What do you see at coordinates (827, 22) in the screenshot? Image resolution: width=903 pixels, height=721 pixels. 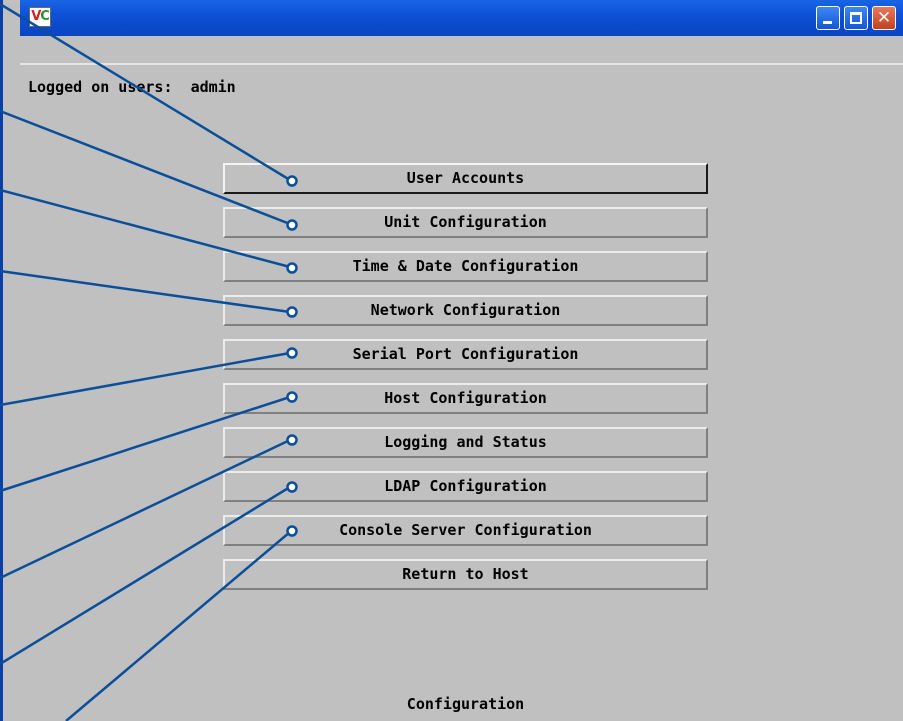 I see `minimize-icon` at bounding box center [827, 22].